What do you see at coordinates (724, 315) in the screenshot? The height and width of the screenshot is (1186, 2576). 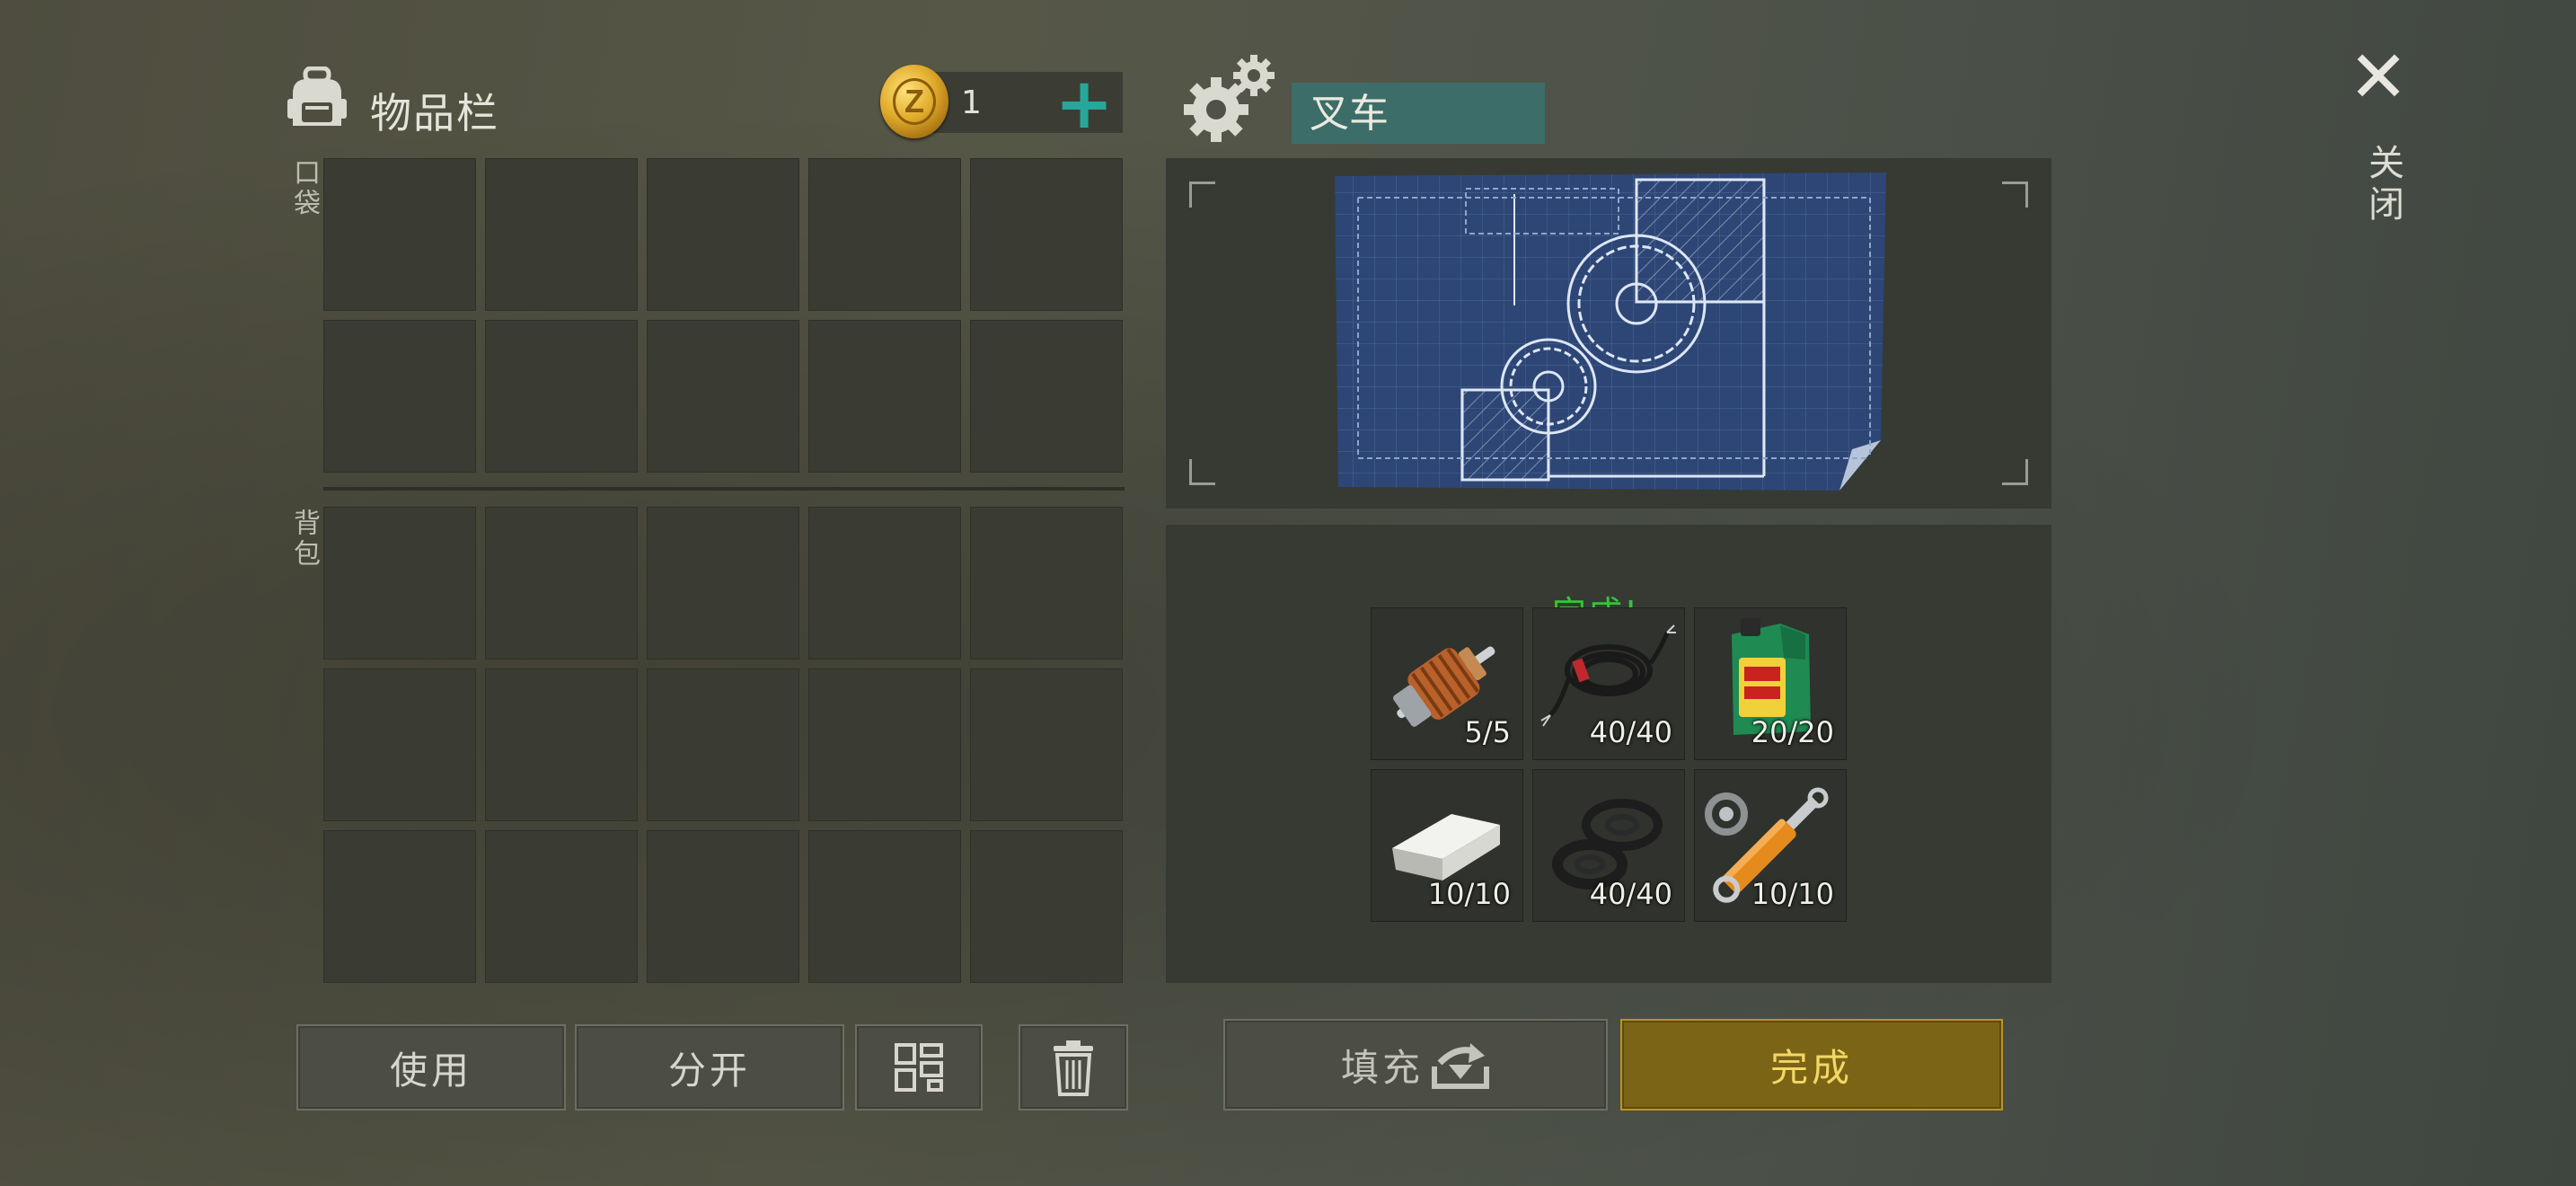 I see `pocket-grid` at bounding box center [724, 315].